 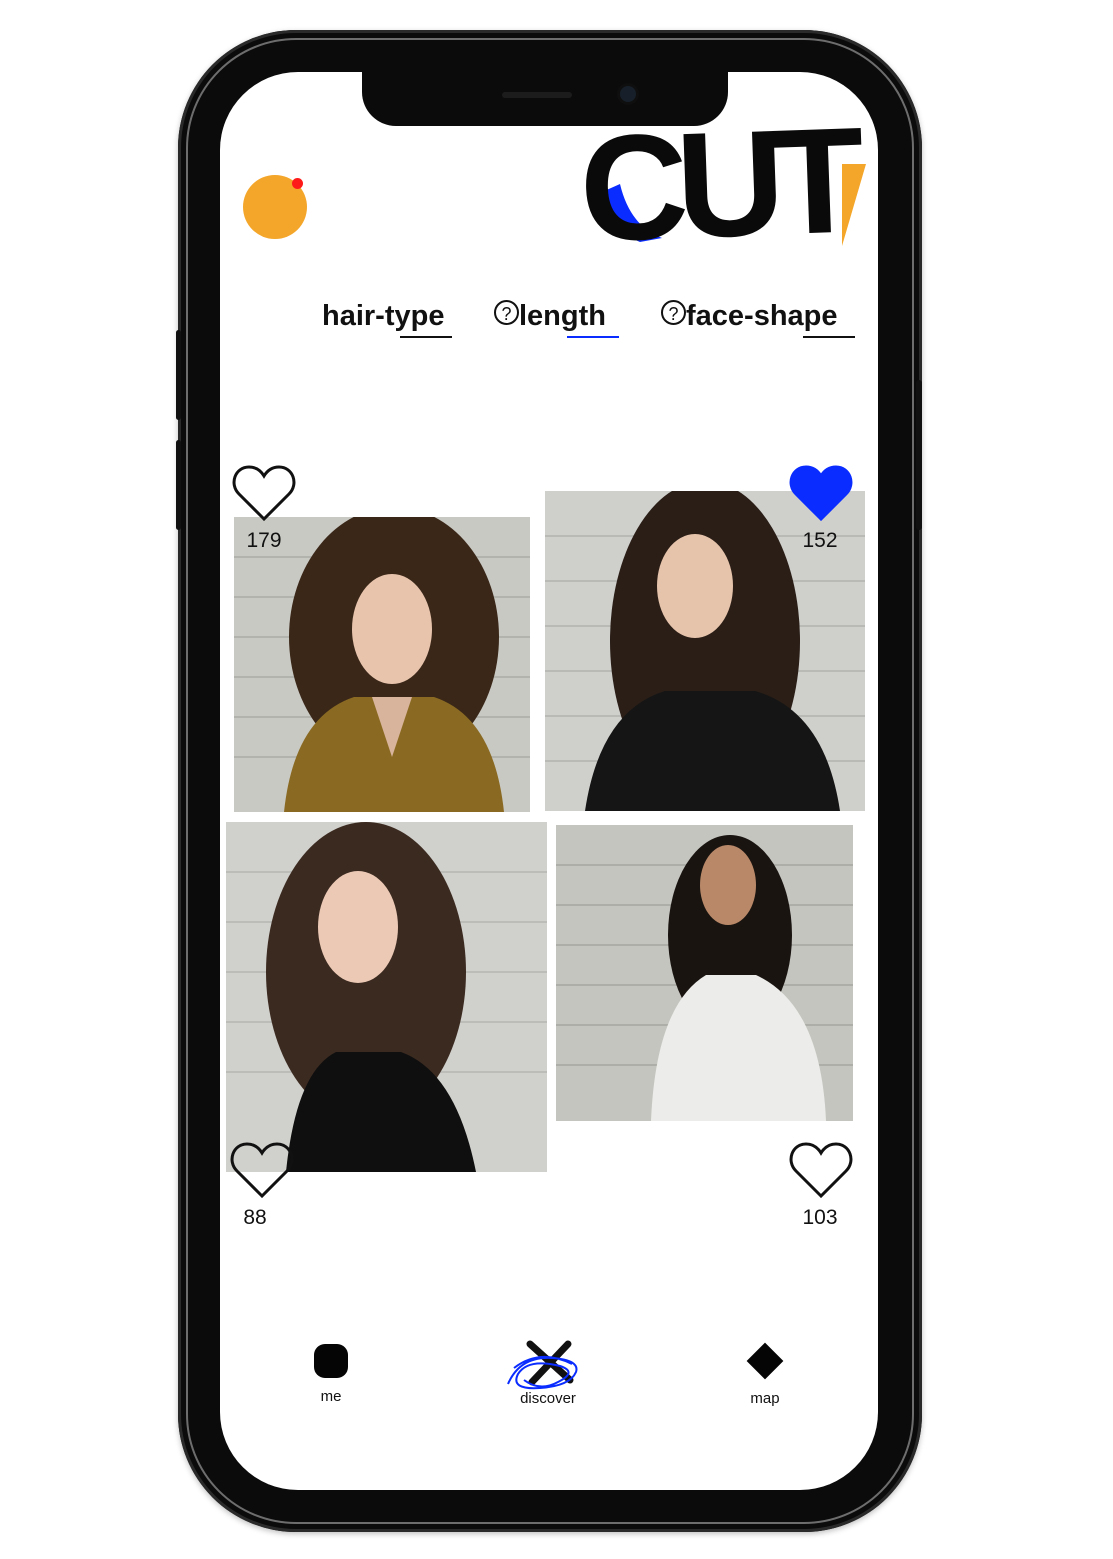 I want to click on filter-hair-type: hair-type, so click(x=383, y=316).